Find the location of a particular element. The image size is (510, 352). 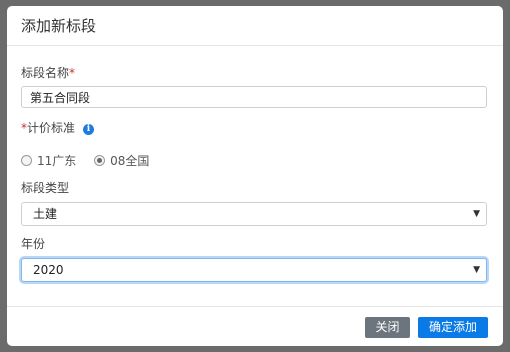

dialog-title: 添加新标段 is located at coordinates (59, 26).